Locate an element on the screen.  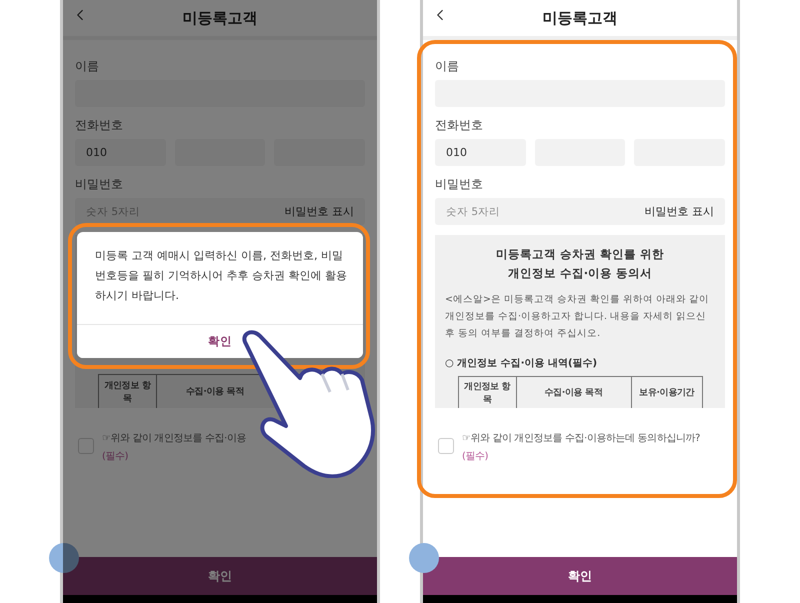
password-input-field: 숫자 5자리 비밀번호 표시 is located at coordinates (580, 211).